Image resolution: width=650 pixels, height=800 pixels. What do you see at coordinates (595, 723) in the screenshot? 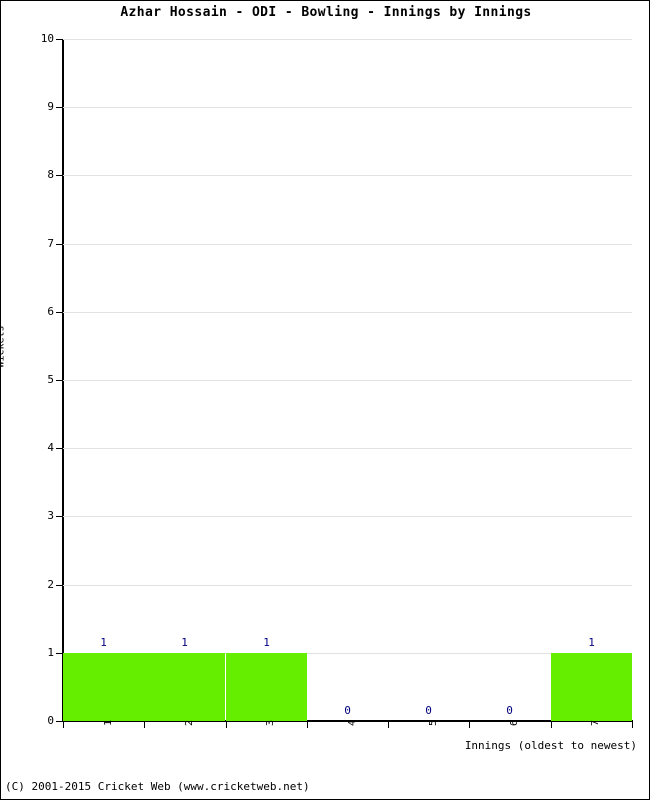
I see `x-axis-tick-label: 7` at bounding box center [595, 723].